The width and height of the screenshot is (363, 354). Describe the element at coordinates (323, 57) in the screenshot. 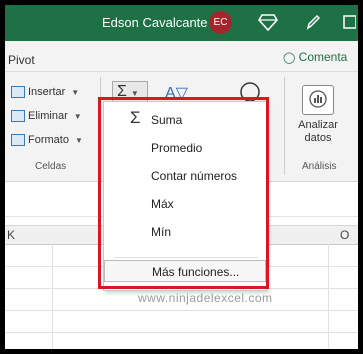

I see `tab-comments-label: Comenta` at that location.